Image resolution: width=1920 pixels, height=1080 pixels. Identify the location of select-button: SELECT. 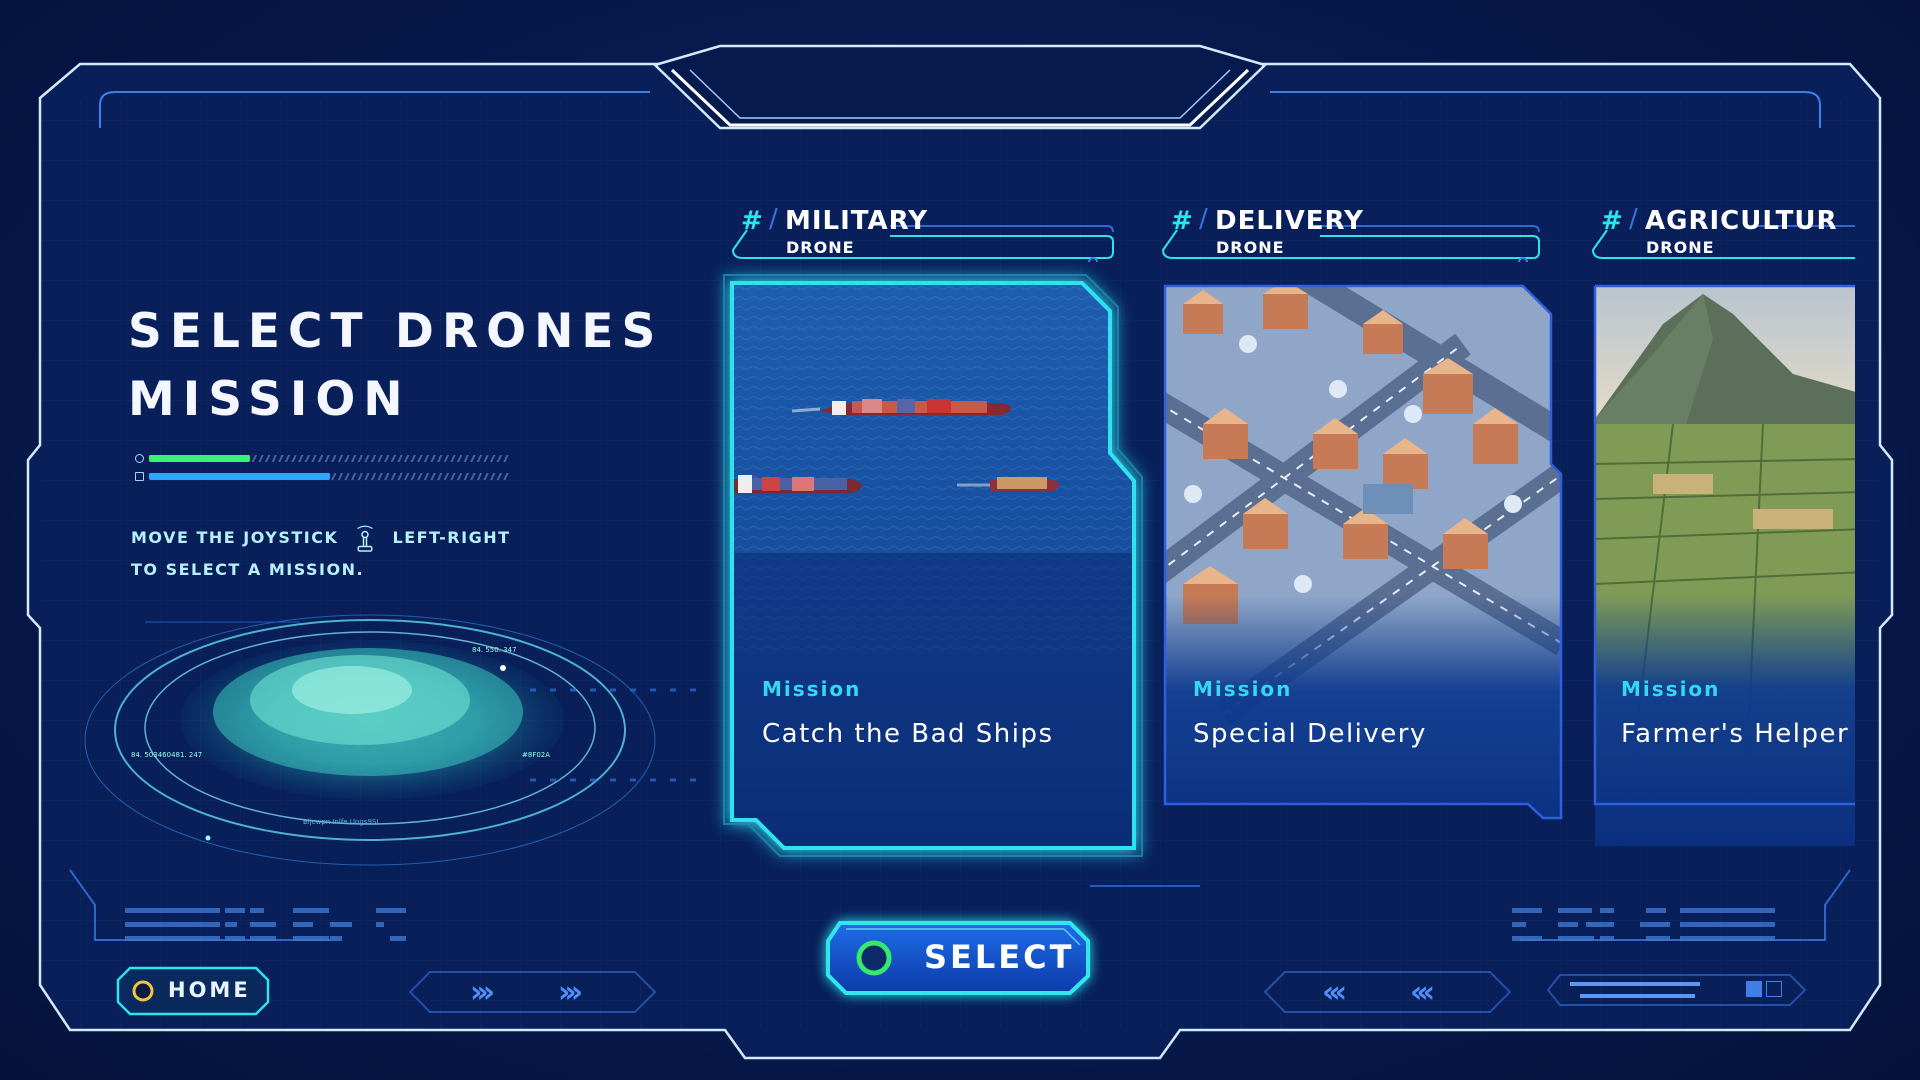
(958, 958).